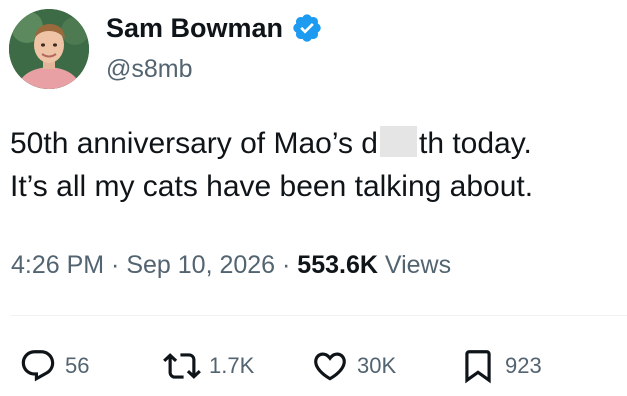 This screenshot has width=627, height=396. Describe the element at coordinates (377, 365) in the screenshot. I see `like-count: 30K` at that location.